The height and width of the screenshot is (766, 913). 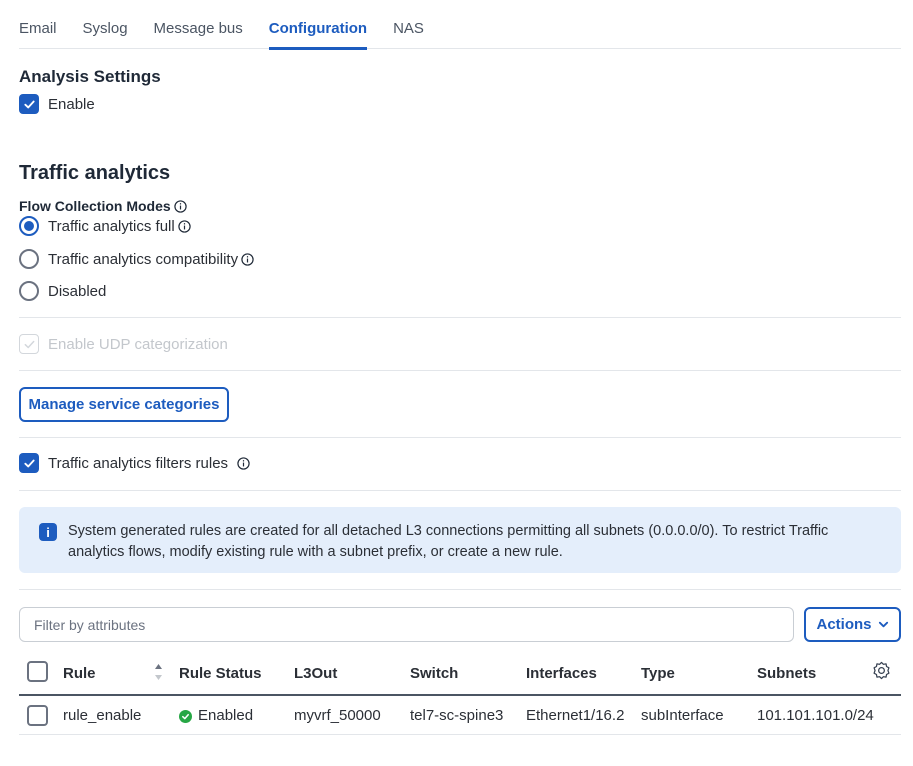 I want to click on analysis-enable-checkbox, so click(x=29, y=104).